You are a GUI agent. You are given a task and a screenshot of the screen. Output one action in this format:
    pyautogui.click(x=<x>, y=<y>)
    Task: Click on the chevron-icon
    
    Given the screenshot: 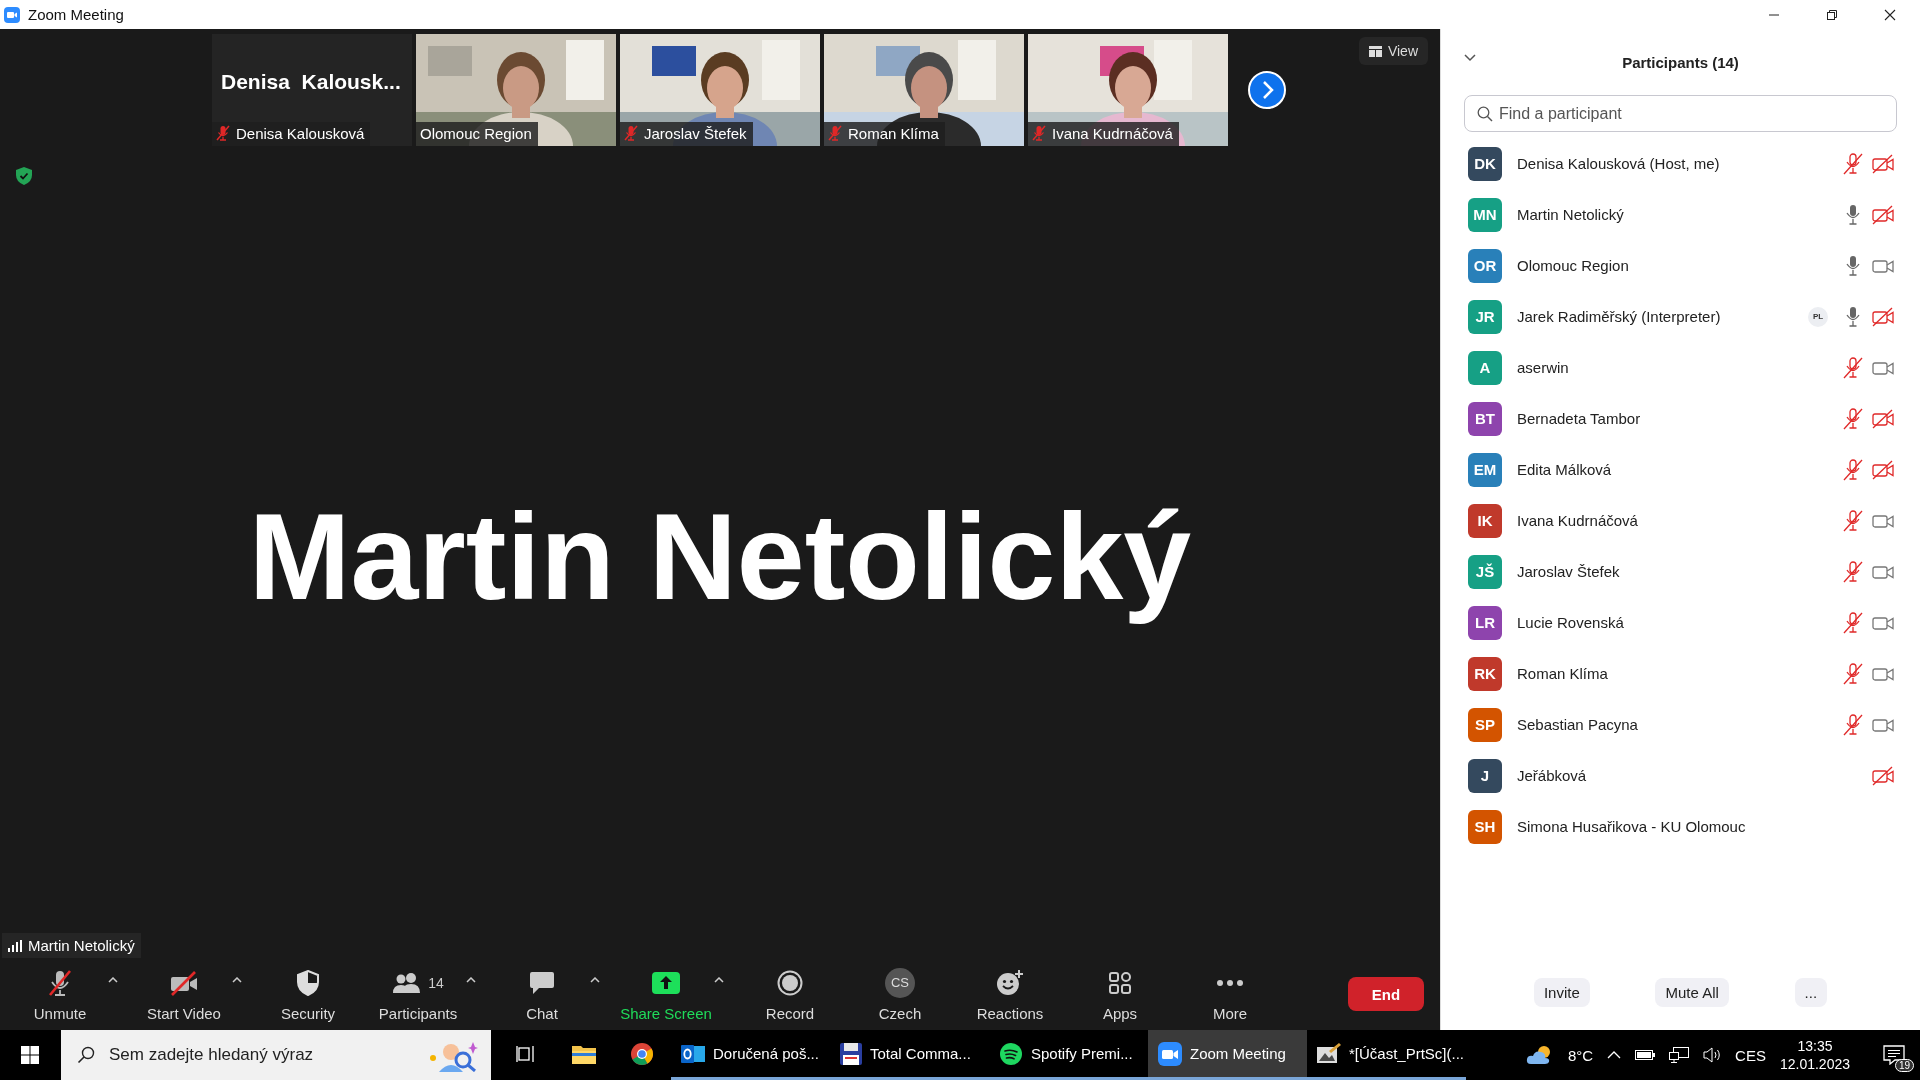 What is the action you would take?
    pyautogui.click(x=1470, y=58)
    